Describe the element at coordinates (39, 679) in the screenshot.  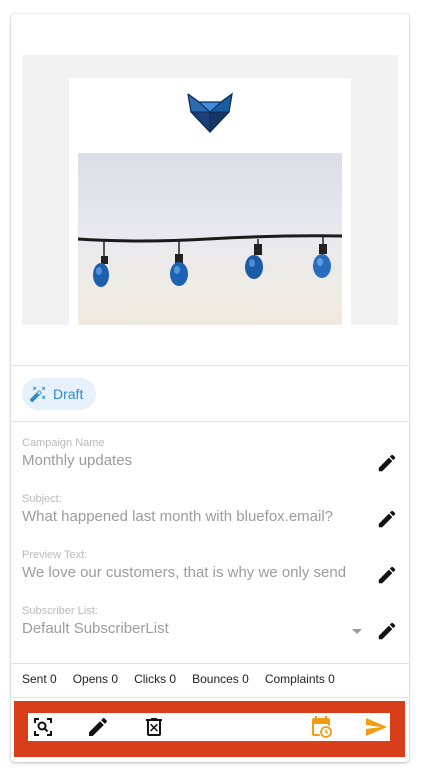
I see `stat-sent: Sent 0` at that location.